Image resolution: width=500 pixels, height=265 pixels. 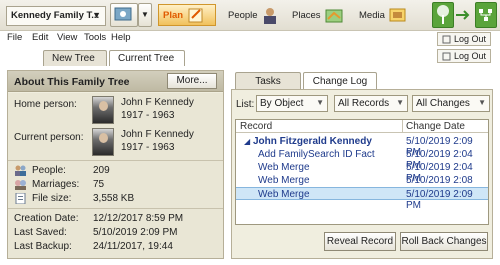 I want to click on places-label: Places, so click(x=306, y=15).